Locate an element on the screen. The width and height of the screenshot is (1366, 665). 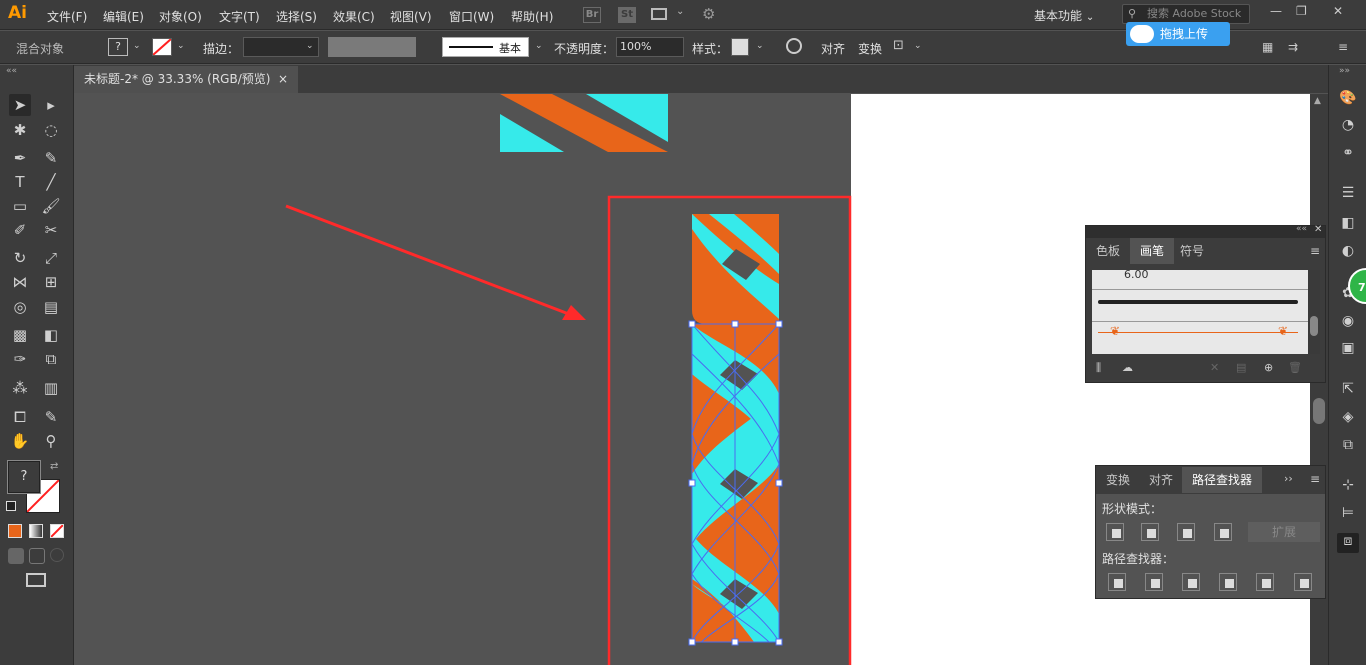
brush-list: 6.00 ❦ ❦ is located at coordinates (1200, 311).